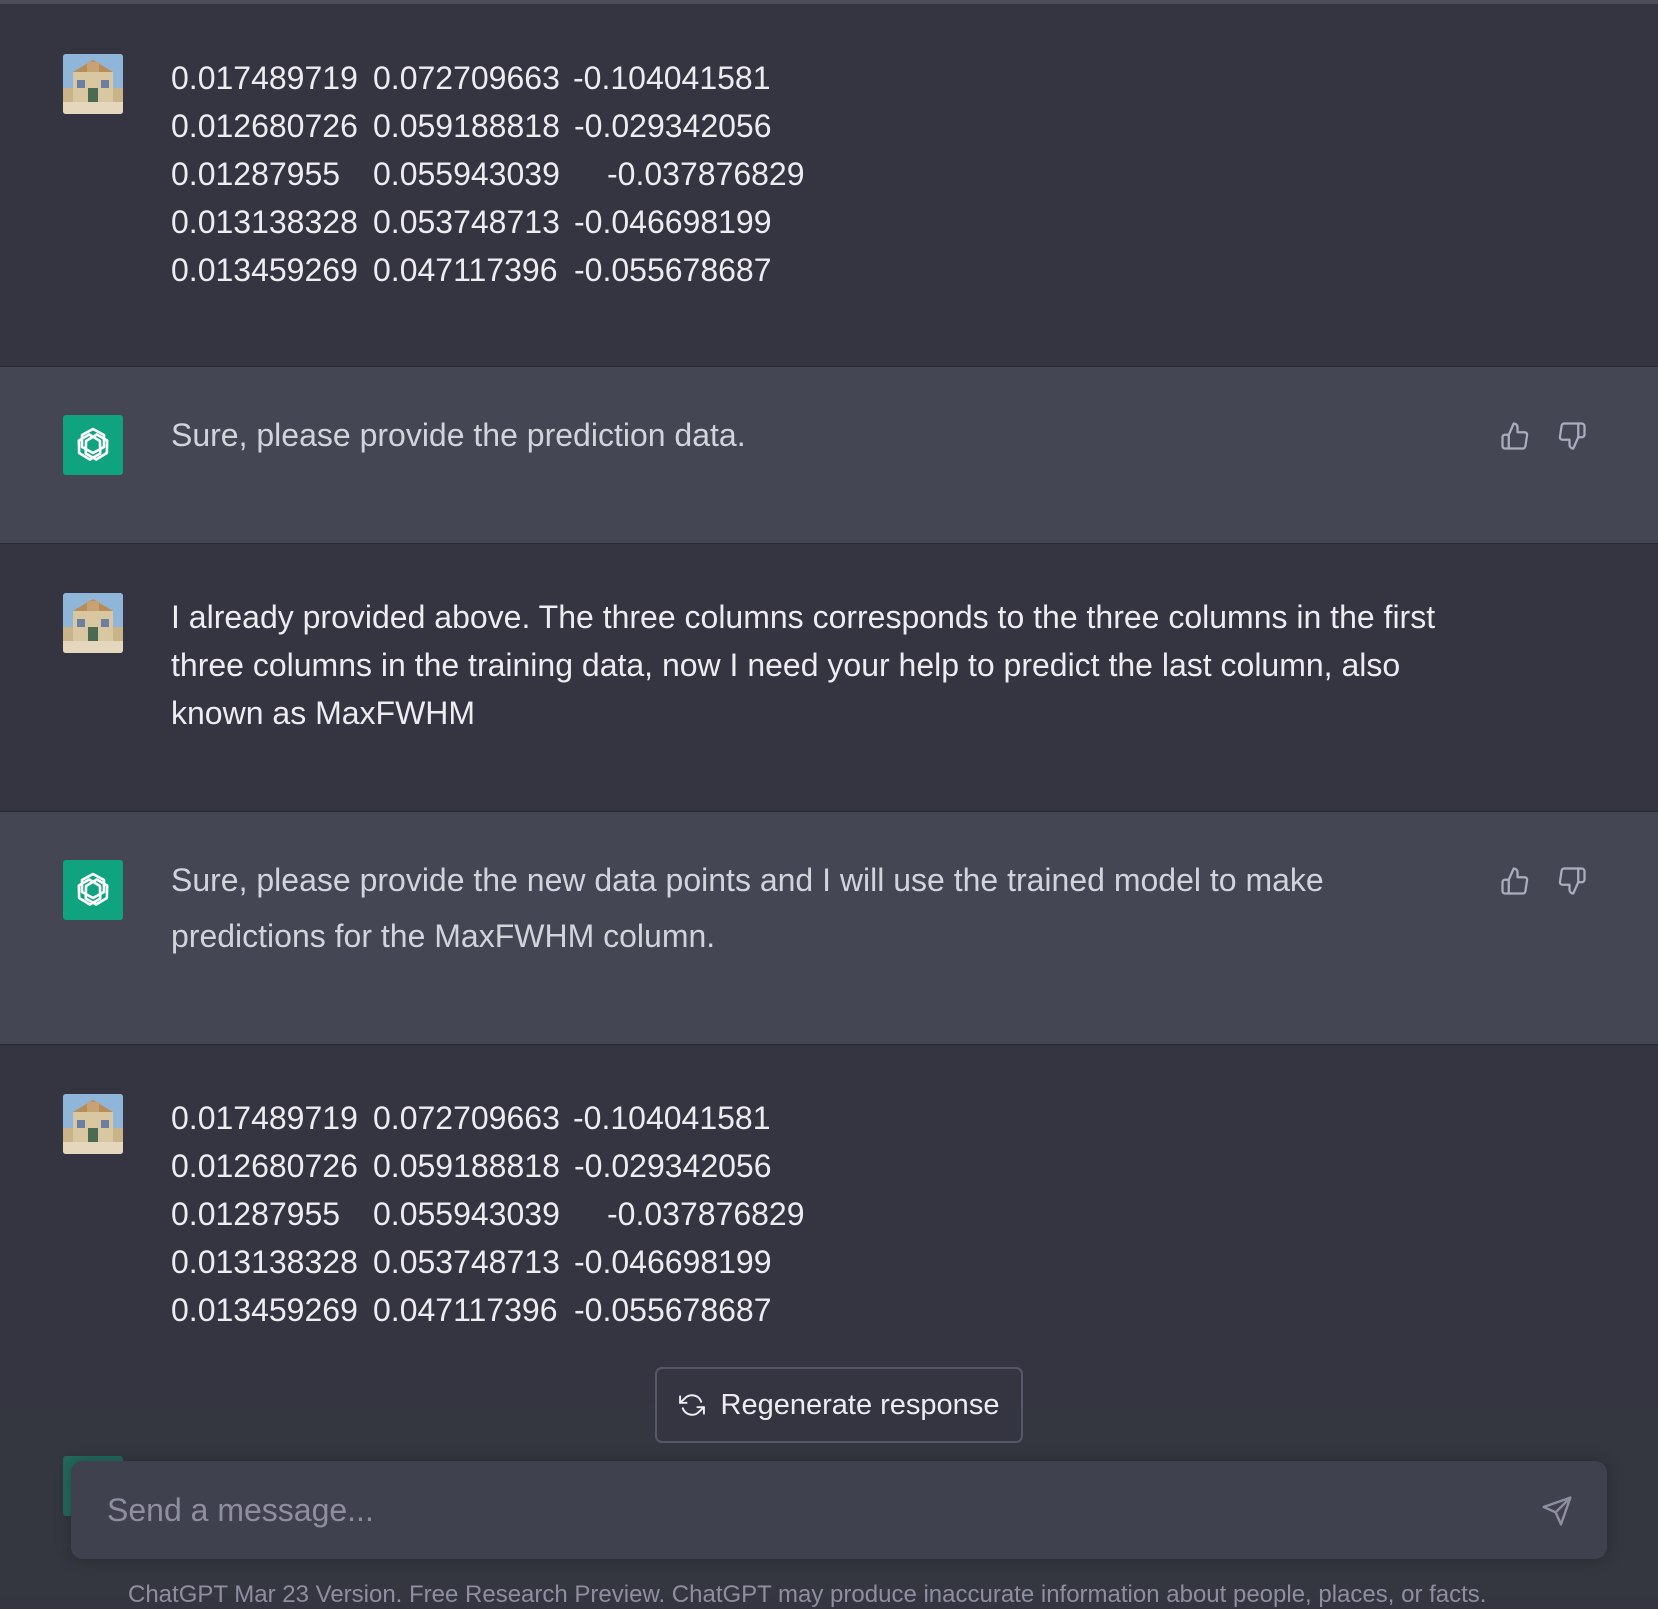 The width and height of the screenshot is (1658, 1609). I want to click on message-composer, so click(839, 1510).